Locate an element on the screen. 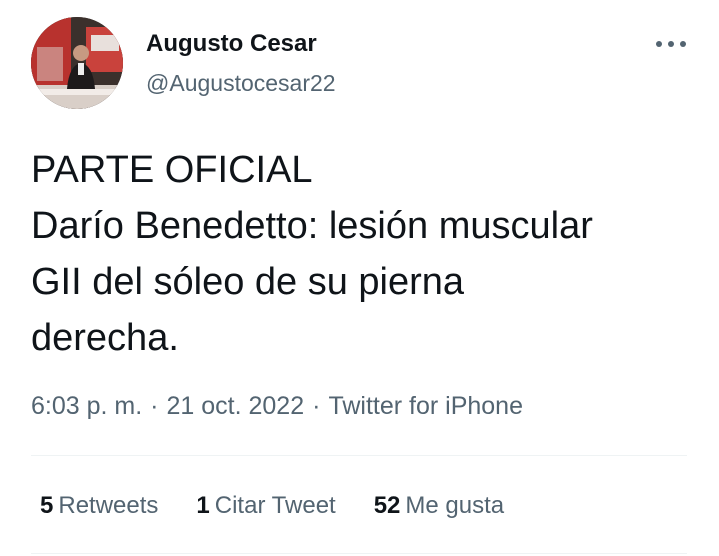 The image size is (719, 556). likes-count: 52 is located at coordinates (387, 505).